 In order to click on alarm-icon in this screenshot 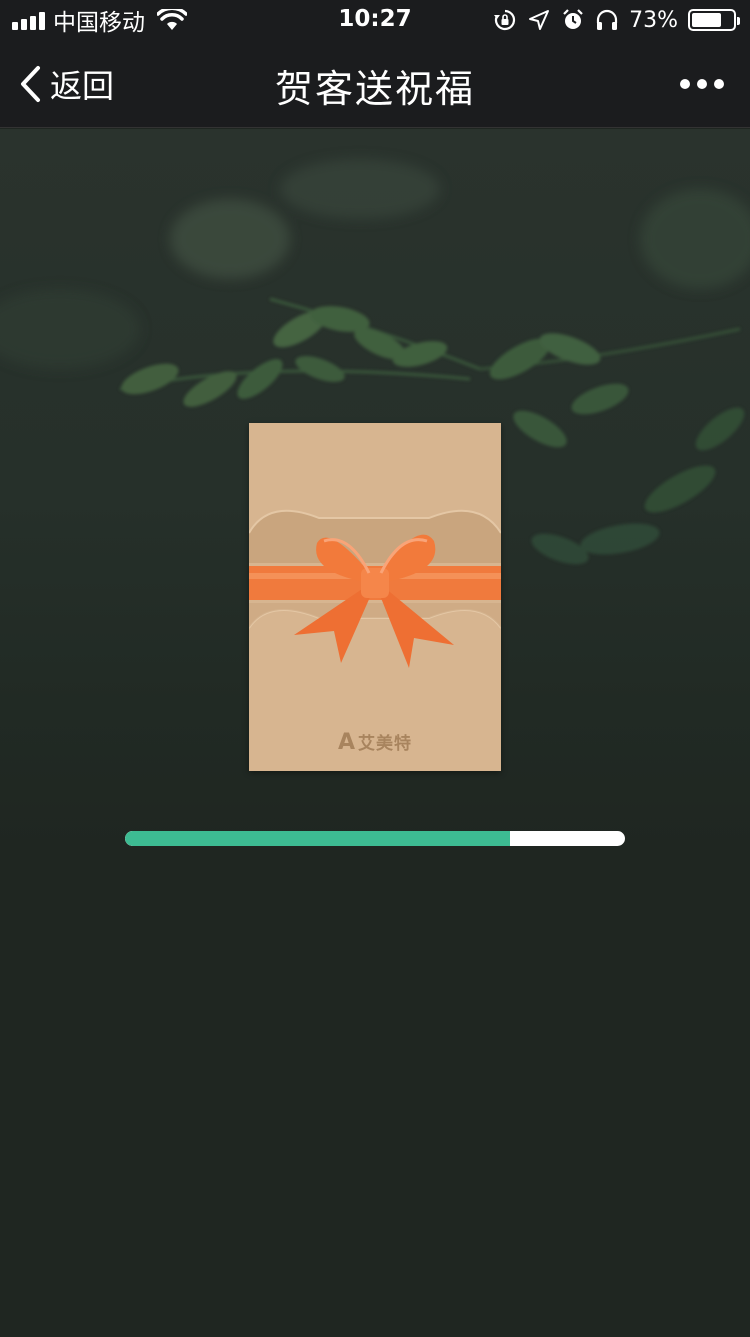, I will do `click(573, 19)`.